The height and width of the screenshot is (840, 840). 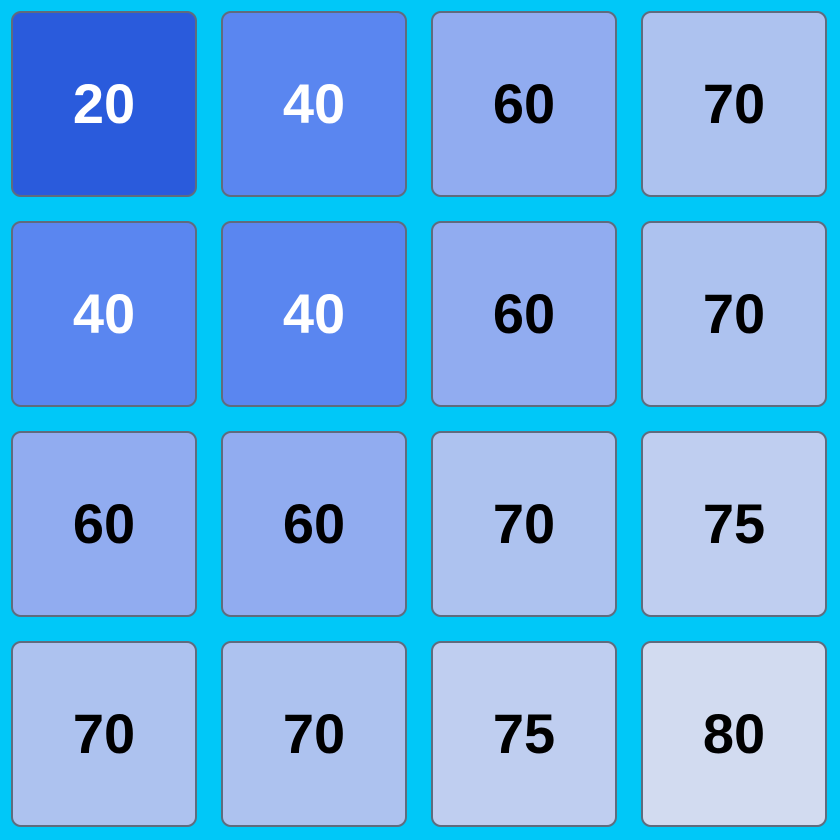 I want to click on tile-r2-c4: 70, so click(x=734, y=314).